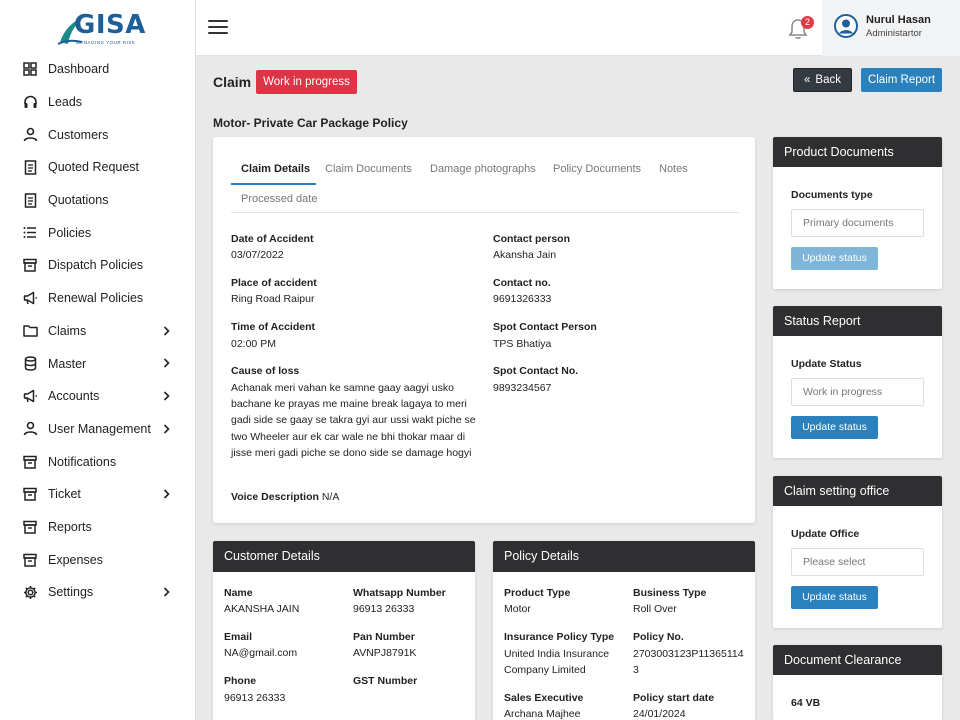 Image resolution: width=960 pixels, height=720 pixels. What do you see at coordinates (98, 363) in the screenshot?
I see `sidebar-item-master: Master` at bounding box center [98, 363].